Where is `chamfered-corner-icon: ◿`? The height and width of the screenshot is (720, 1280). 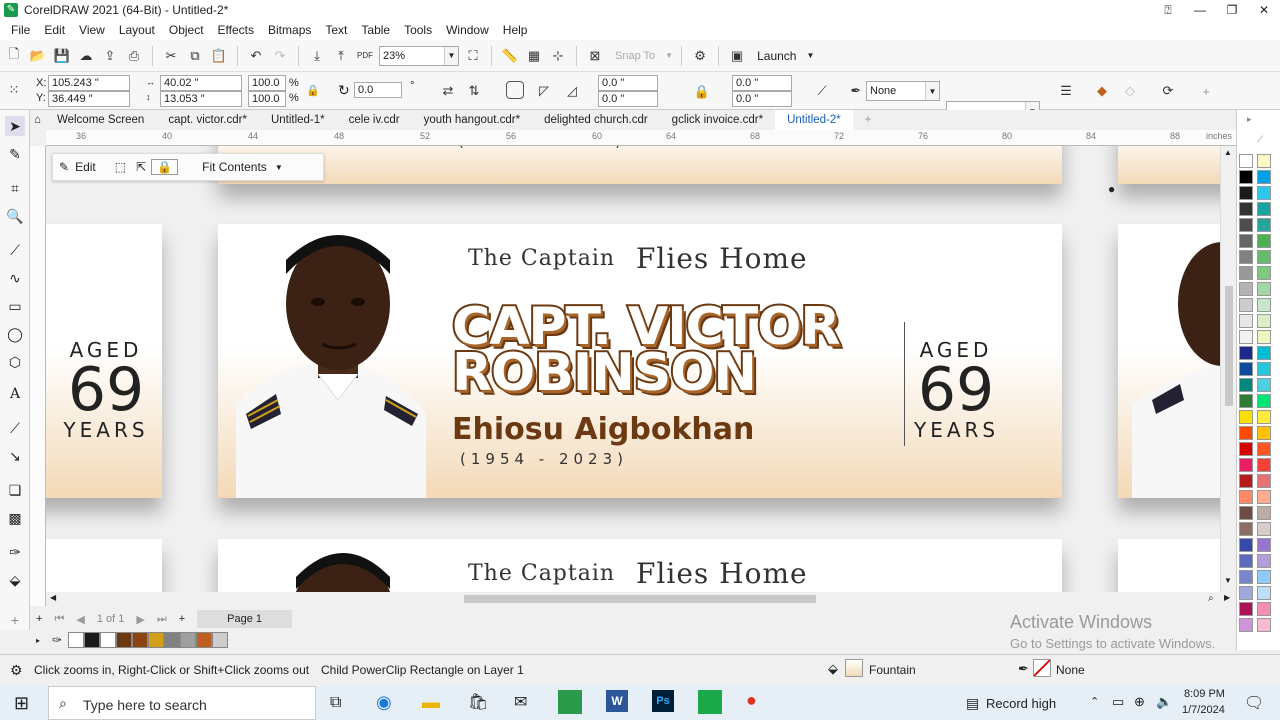 chamfered-corner-icon: ◿ is located at coordinates (572, 91).